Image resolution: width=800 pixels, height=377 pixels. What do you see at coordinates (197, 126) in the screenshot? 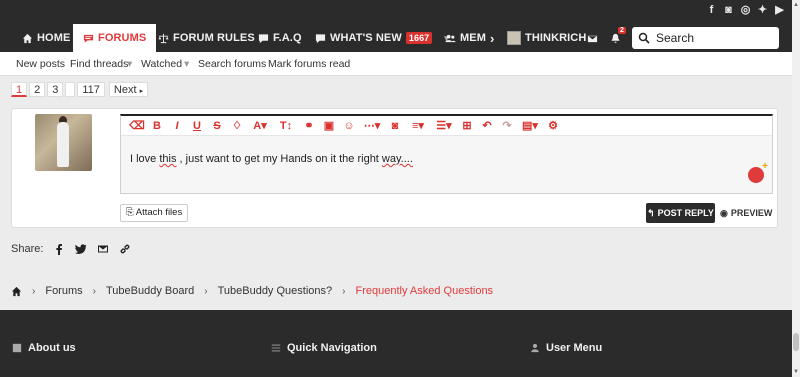
I see `underline-icon: U` at bounding box center [197, 126].